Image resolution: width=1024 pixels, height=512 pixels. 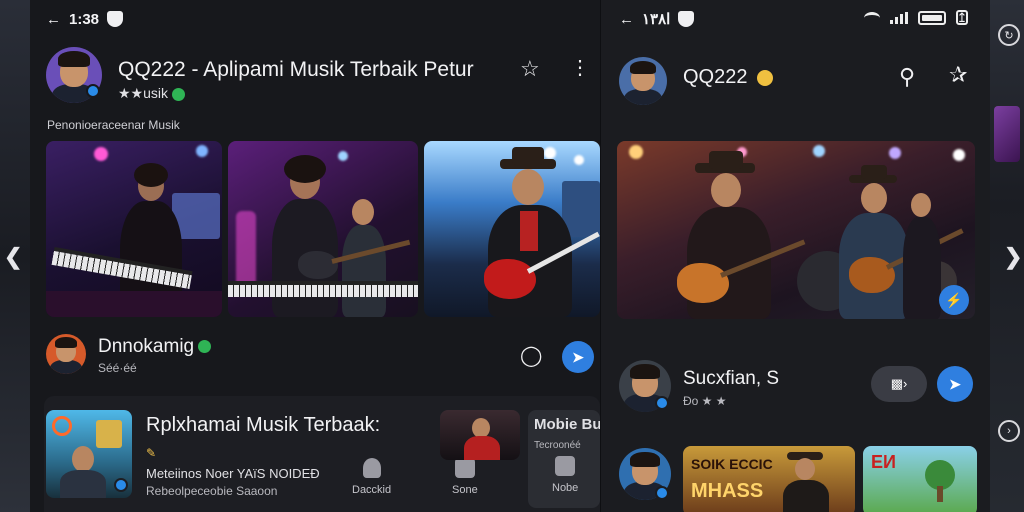 I want to click on section-label: Penonioeraceenar Musik, so click(x=113, y=125).